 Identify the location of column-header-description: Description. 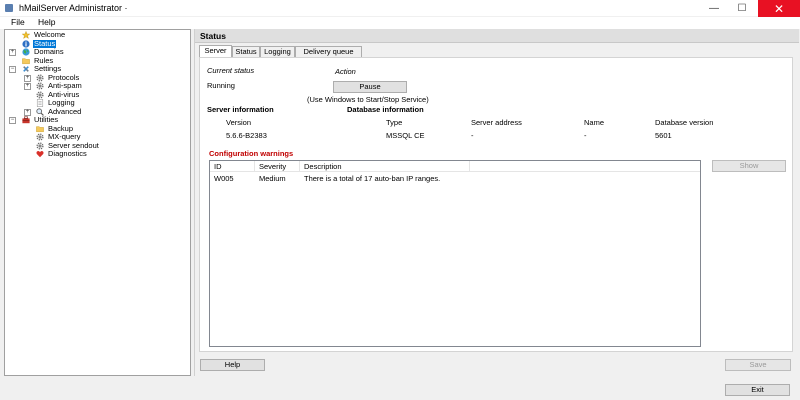
(385, 166).